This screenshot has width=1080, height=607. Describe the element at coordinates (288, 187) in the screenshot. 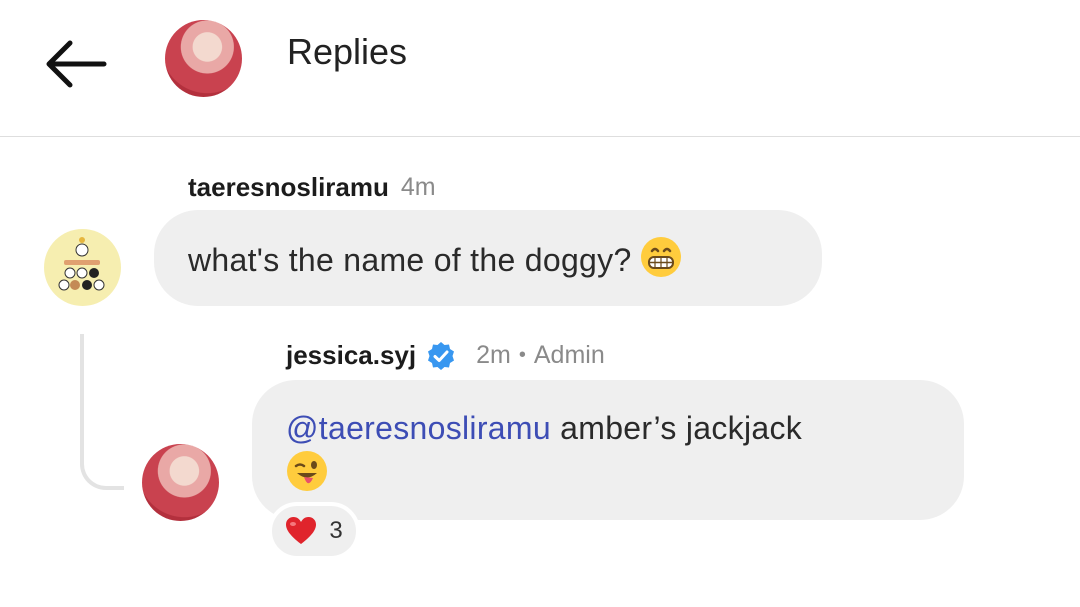

I see `comment-username: taeresnosliramu` at that location.